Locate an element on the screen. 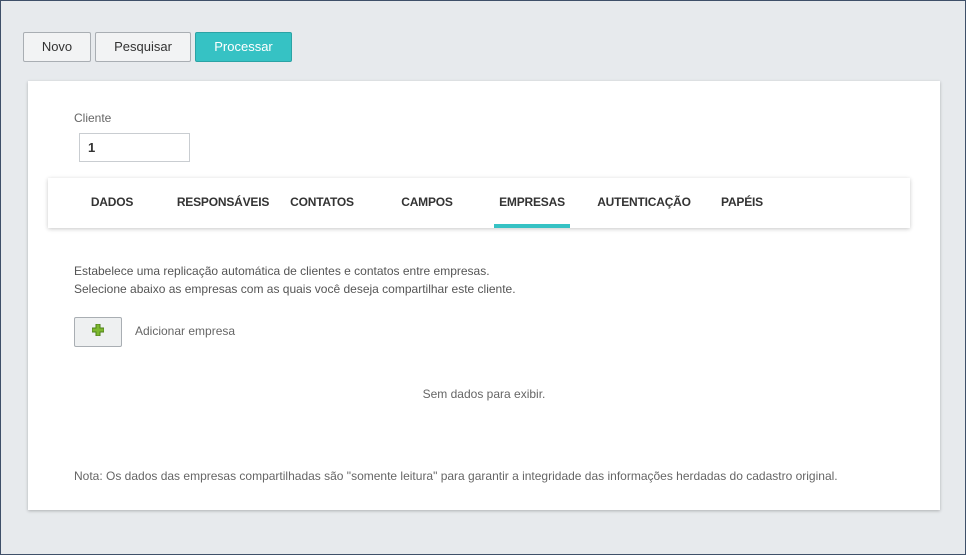 The image size is (966, 555). process-button: Processar is located at coordinates (243, 47).